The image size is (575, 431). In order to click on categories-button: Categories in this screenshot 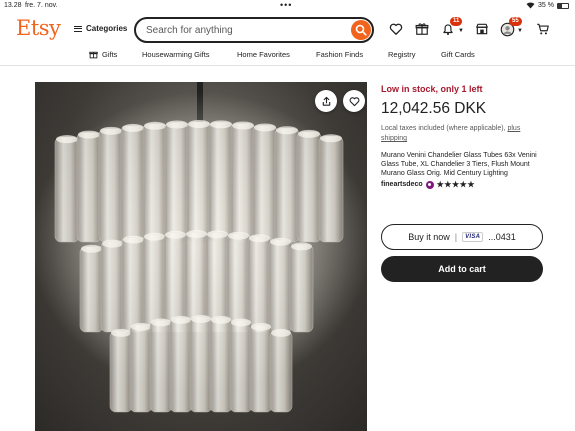, I will do `click(100, 28)`.